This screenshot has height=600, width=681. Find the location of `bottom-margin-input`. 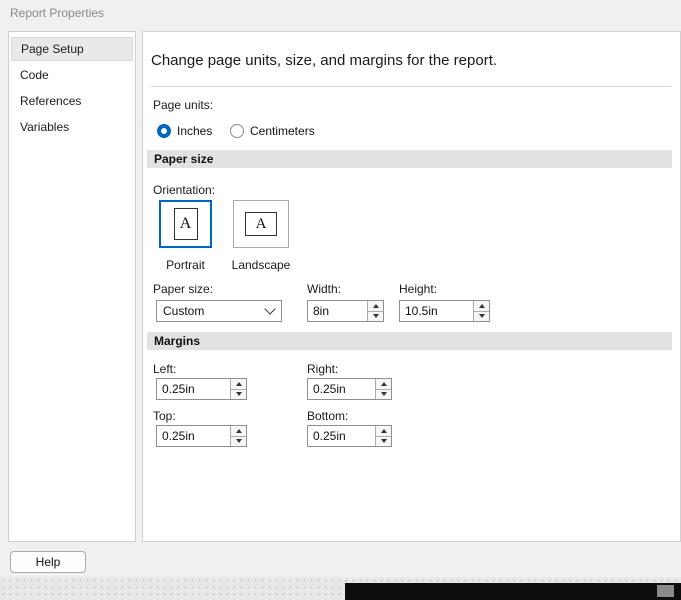

bottom-margin-input is located at coordinates (341, 436).